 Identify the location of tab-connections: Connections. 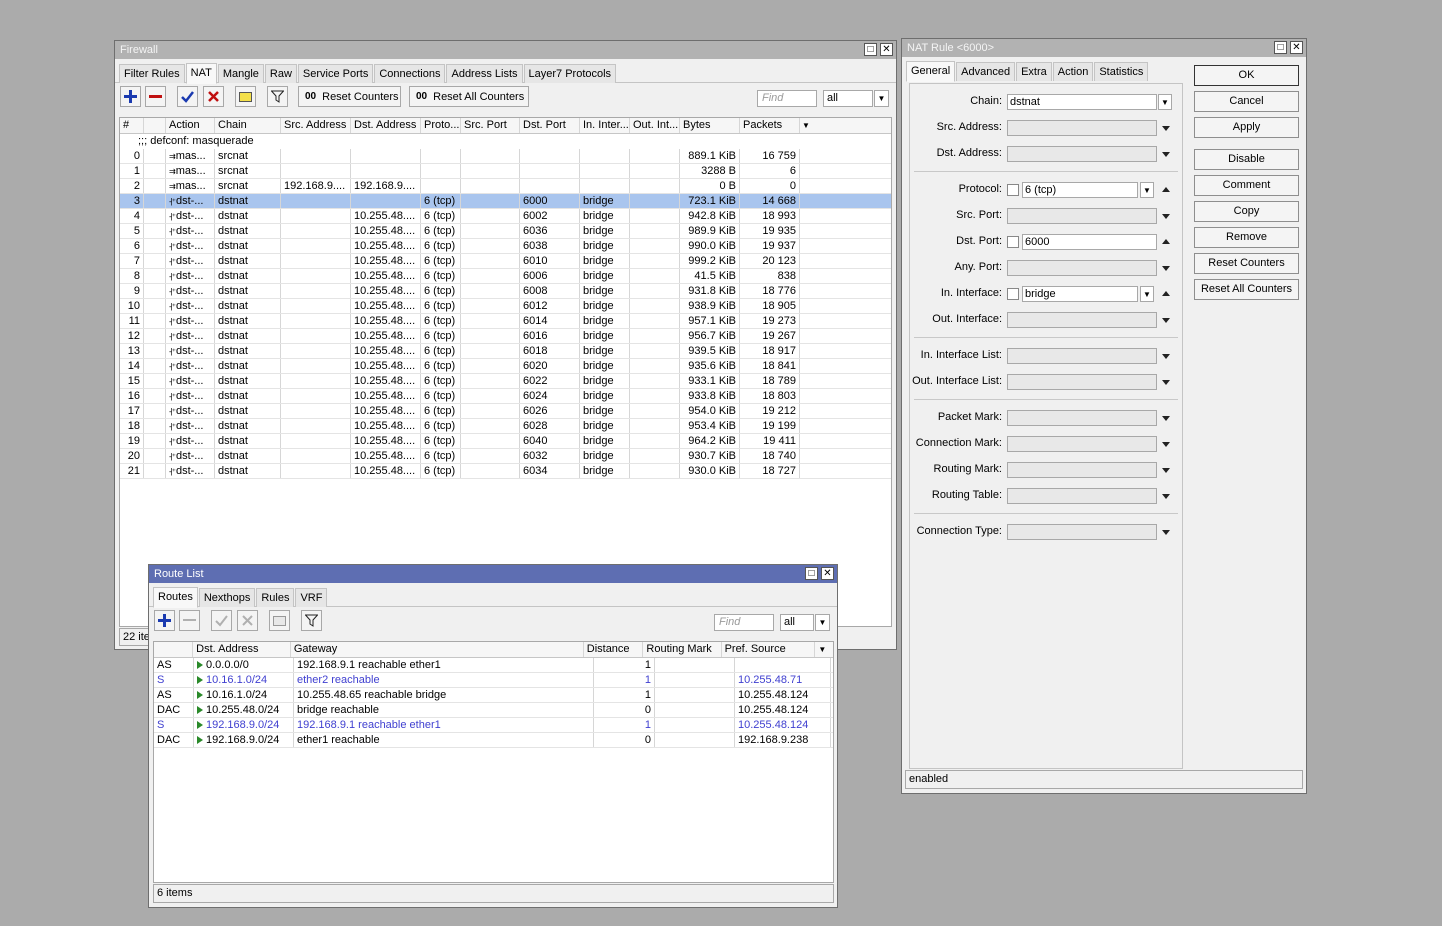
(410, 73).